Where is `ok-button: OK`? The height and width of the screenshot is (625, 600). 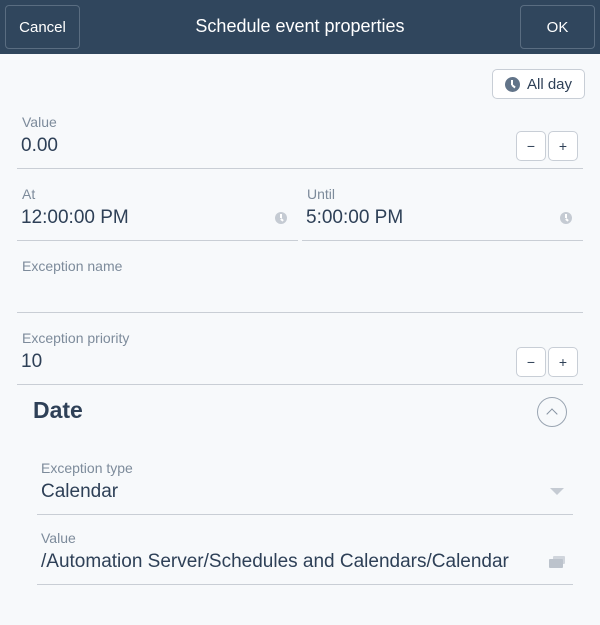 ok-button: OK is located at coordinates (557, 27).